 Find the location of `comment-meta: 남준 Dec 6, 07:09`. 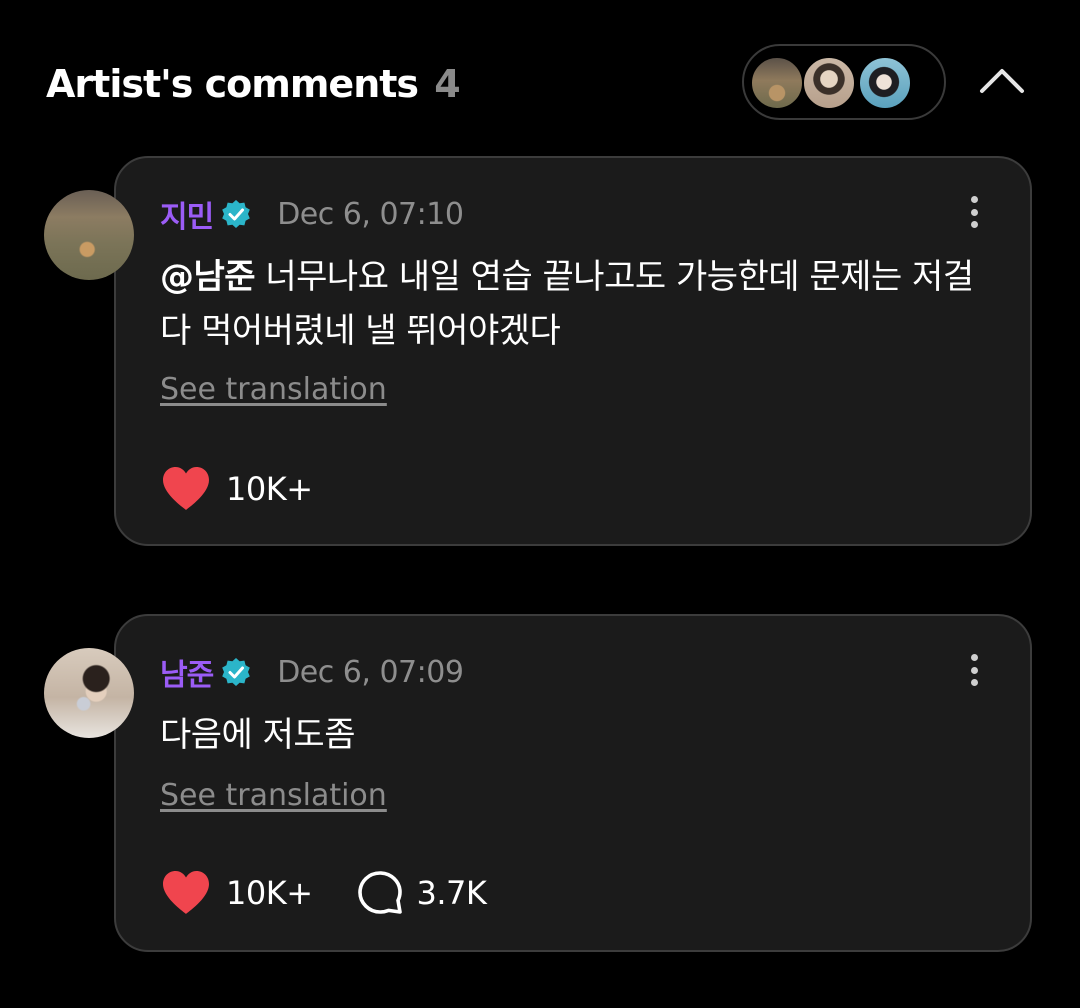

comment-meta: 남준 Dec 6, 07:09 is located at coordinates (312, 672).